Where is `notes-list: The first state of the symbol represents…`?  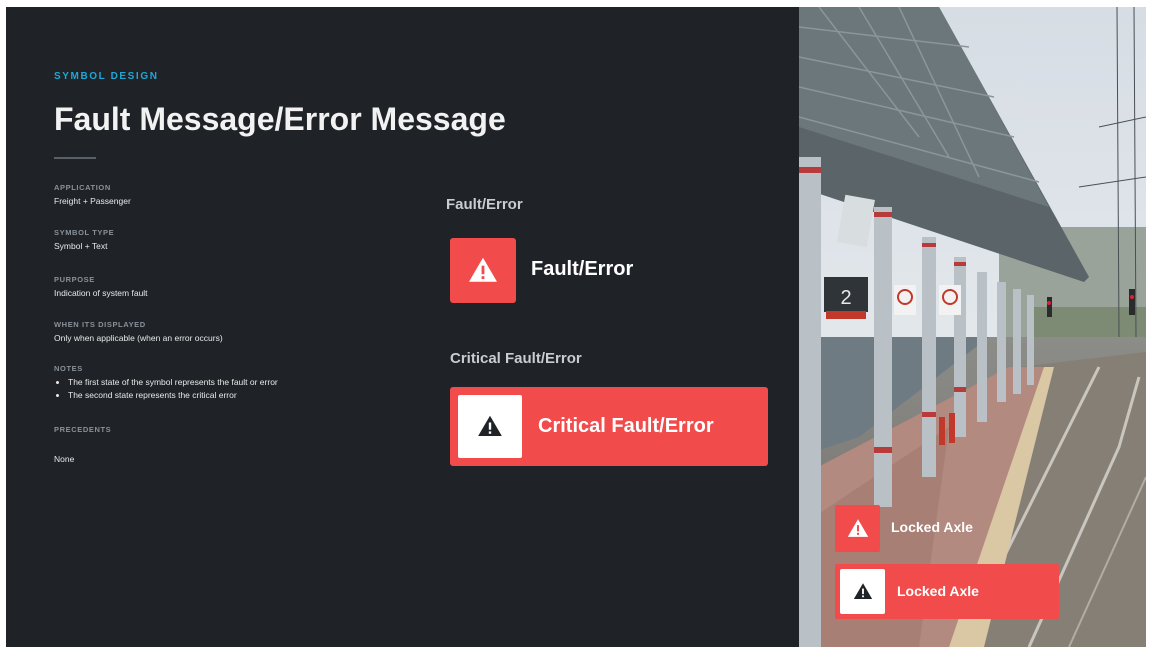
notes-list: The first state of the symbol represents… is located at coordinates (219, 388).